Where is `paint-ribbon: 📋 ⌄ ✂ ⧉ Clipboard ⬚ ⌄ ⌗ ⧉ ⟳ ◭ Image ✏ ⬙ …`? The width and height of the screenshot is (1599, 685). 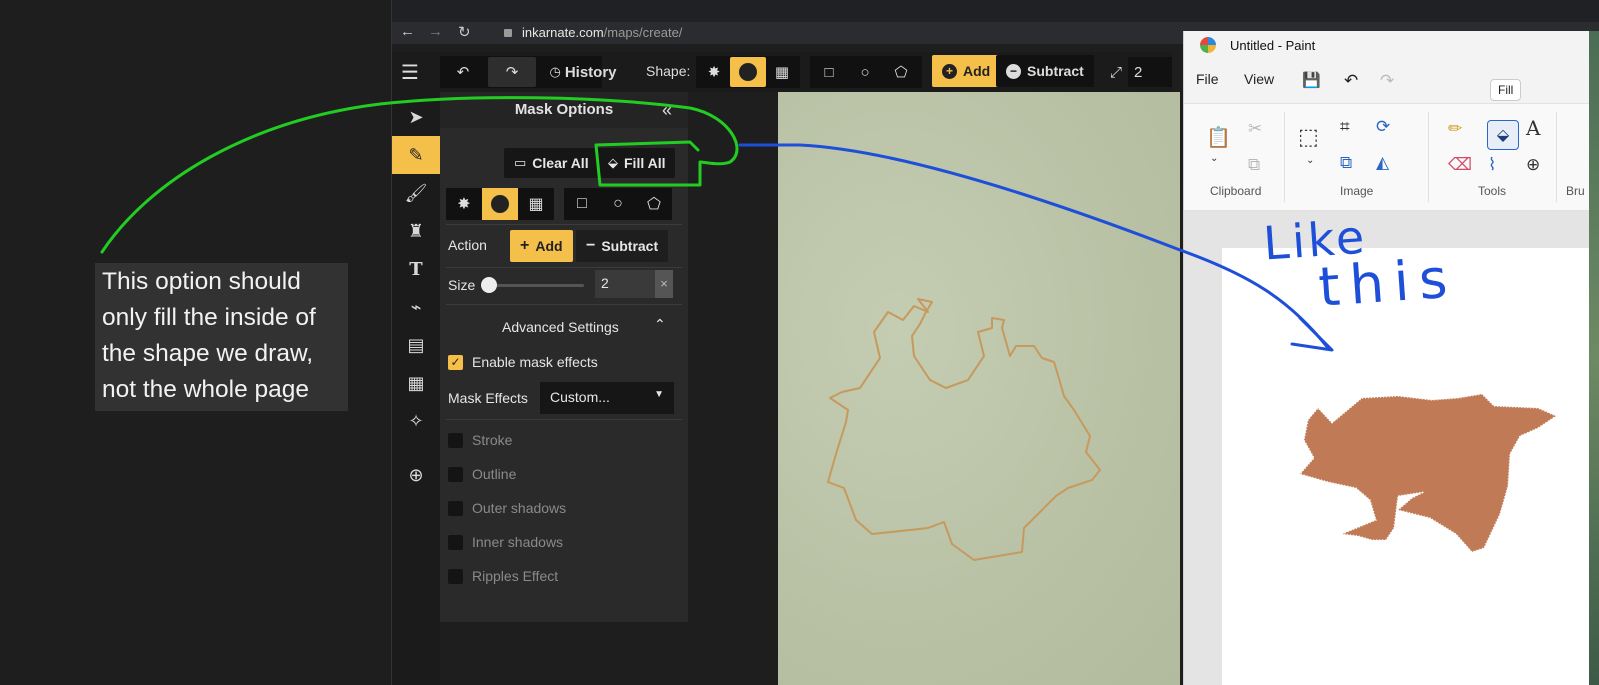 paint-ribbon: 📋 ⌄ ✂ ⧉ Clipboard ⬚ ⌄ ⌗ ⧉ ⟳ ◭ Image ✏ ⬙ … is located at coordinates (1391, 157).